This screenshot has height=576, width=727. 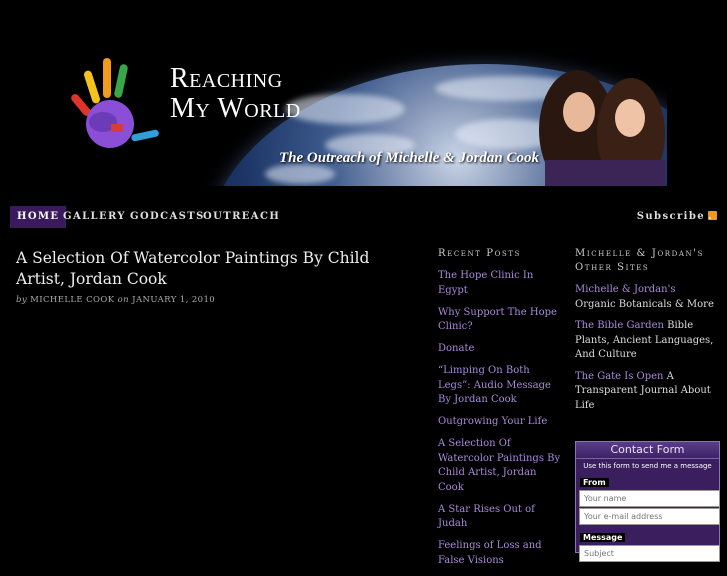 I want to click on michelle-jordan-photo, so click(x=602, y=128).